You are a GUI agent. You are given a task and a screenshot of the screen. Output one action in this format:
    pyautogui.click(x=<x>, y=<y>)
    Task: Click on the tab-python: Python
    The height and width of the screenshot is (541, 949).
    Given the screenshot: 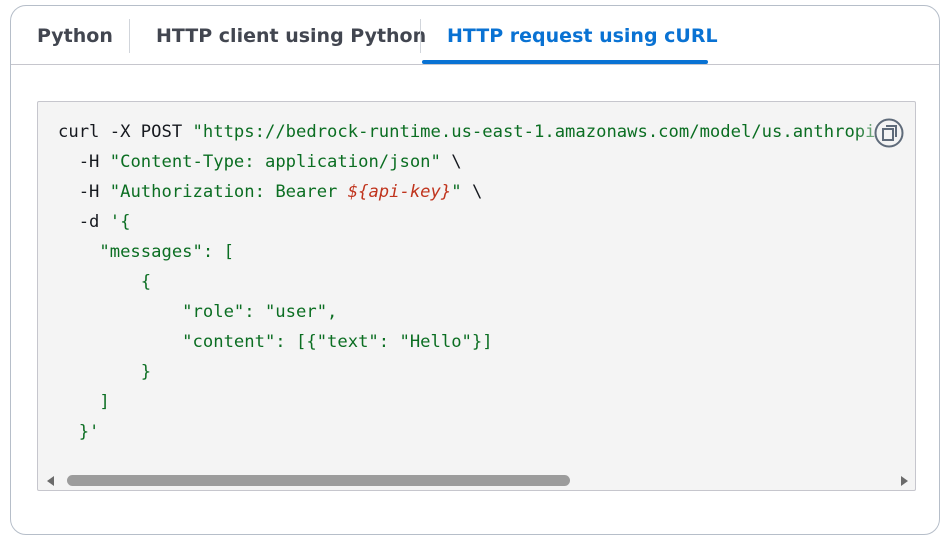 What is the action you would take?
    pyautogui.click(x=75, y=35)
    